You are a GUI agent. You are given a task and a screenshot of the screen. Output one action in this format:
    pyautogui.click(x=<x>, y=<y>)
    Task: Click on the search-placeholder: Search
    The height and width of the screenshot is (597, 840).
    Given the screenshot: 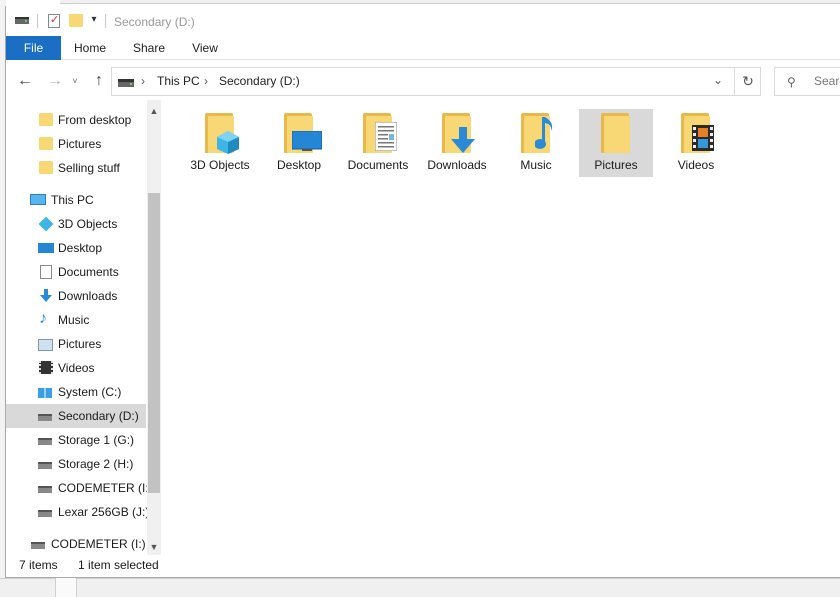 What is the action you would take?
    pyautogui.click(x=827, y=81)
    